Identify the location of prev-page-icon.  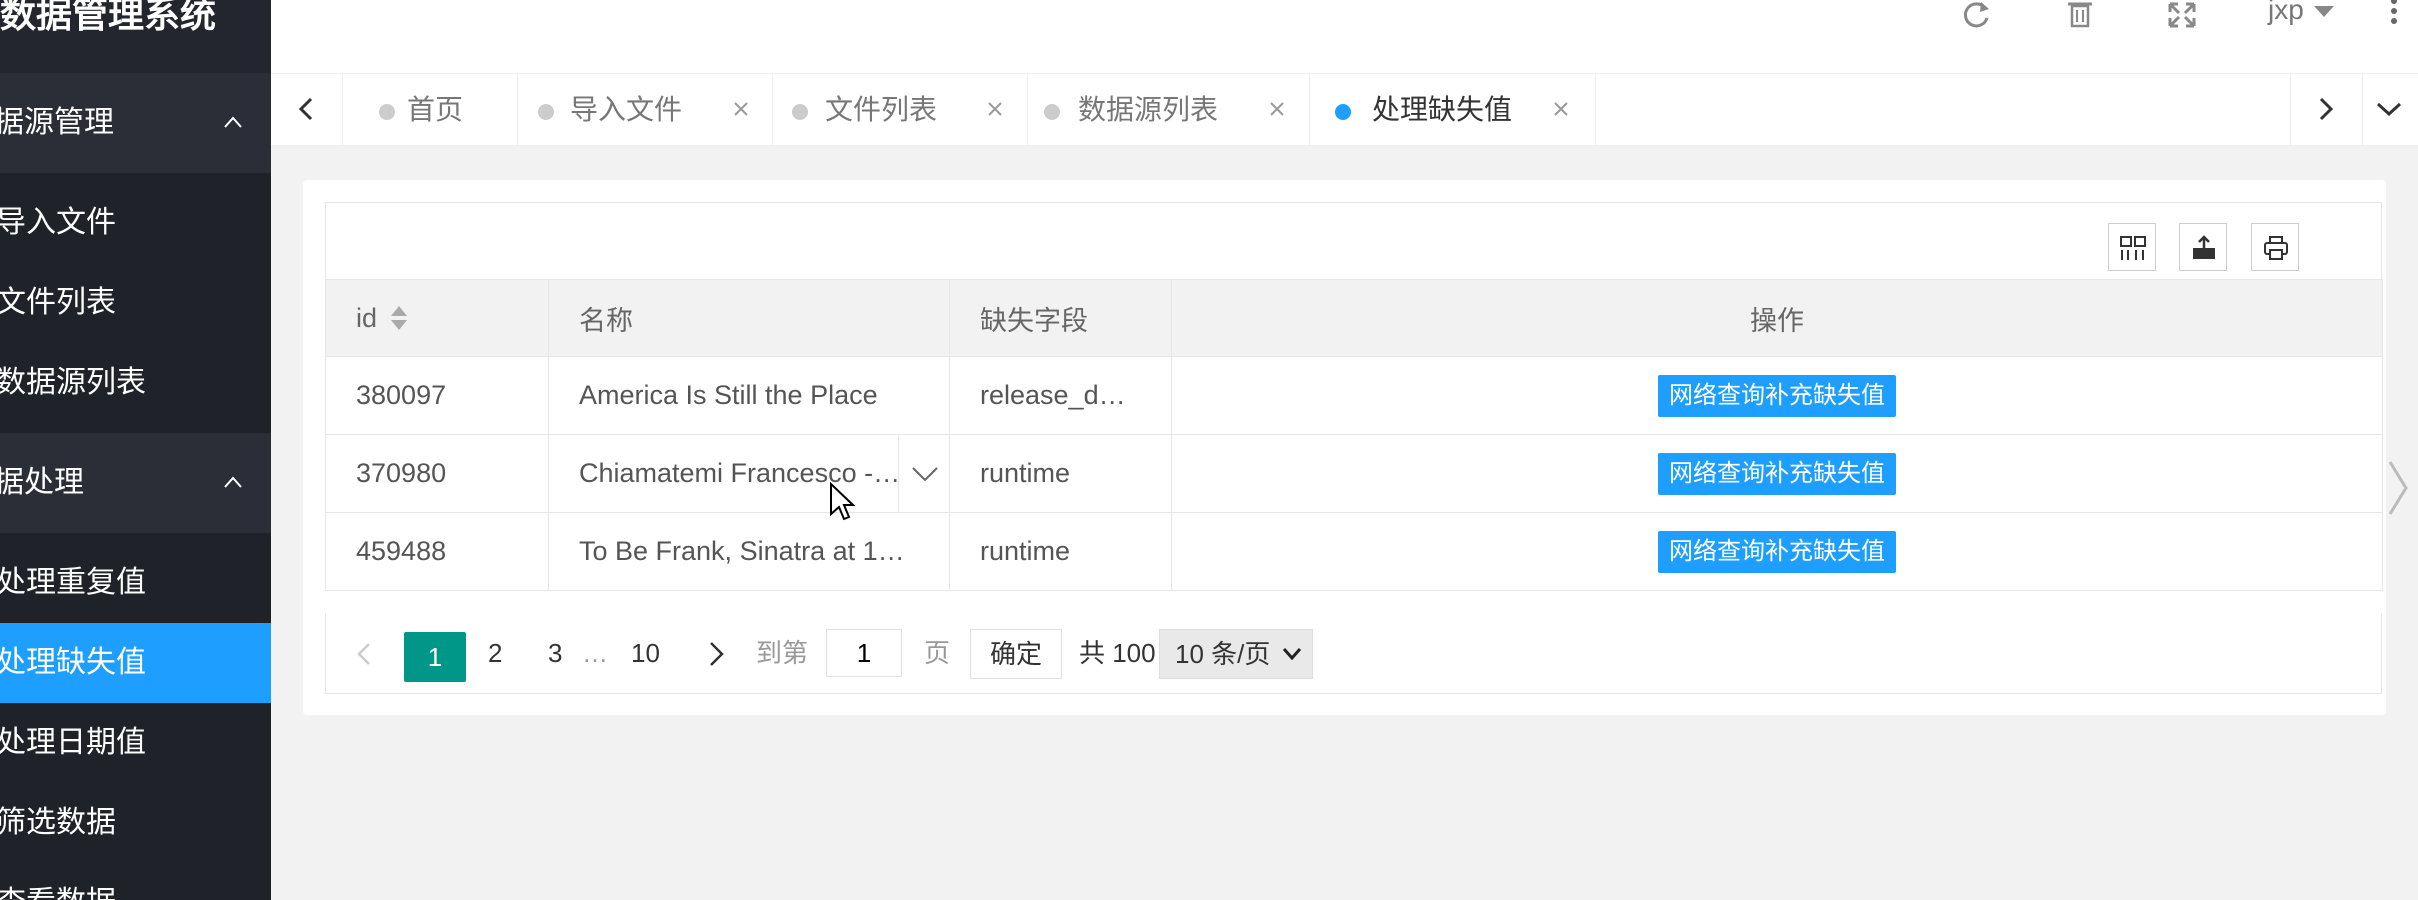
(364, 654).